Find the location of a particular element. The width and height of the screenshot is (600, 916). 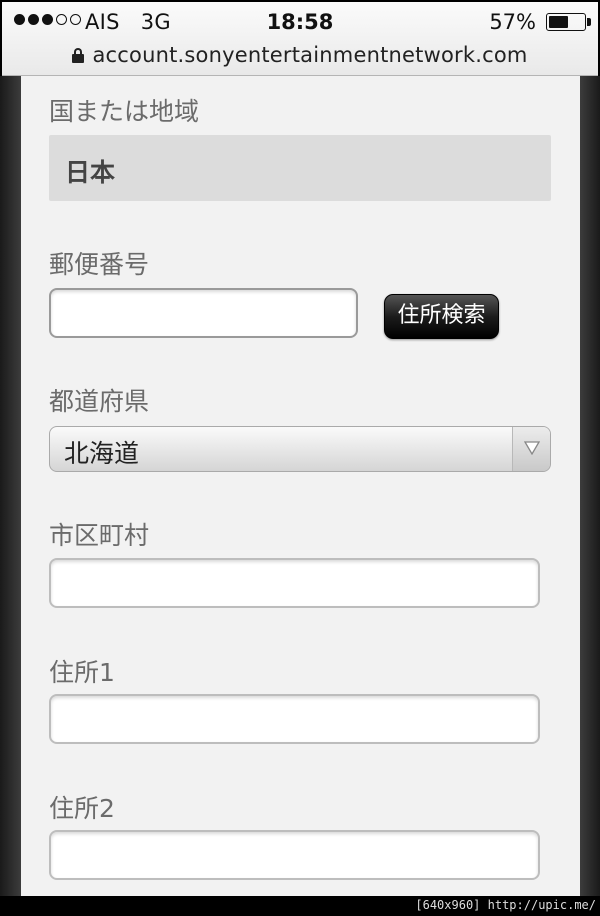

image-footer: [640x960] http://upic.me/ is located at coordinates (300, 906).